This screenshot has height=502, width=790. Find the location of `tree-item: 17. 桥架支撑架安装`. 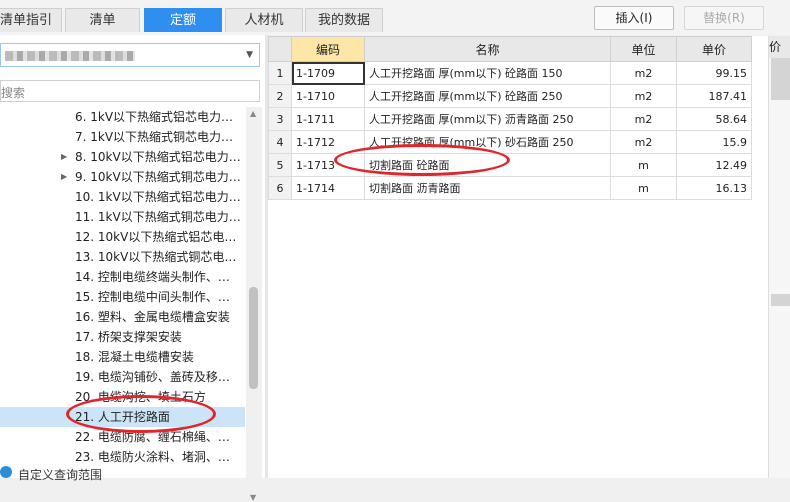

tree-item: 17. 桥架支撑架安装 is located at coordinates (122, 337).